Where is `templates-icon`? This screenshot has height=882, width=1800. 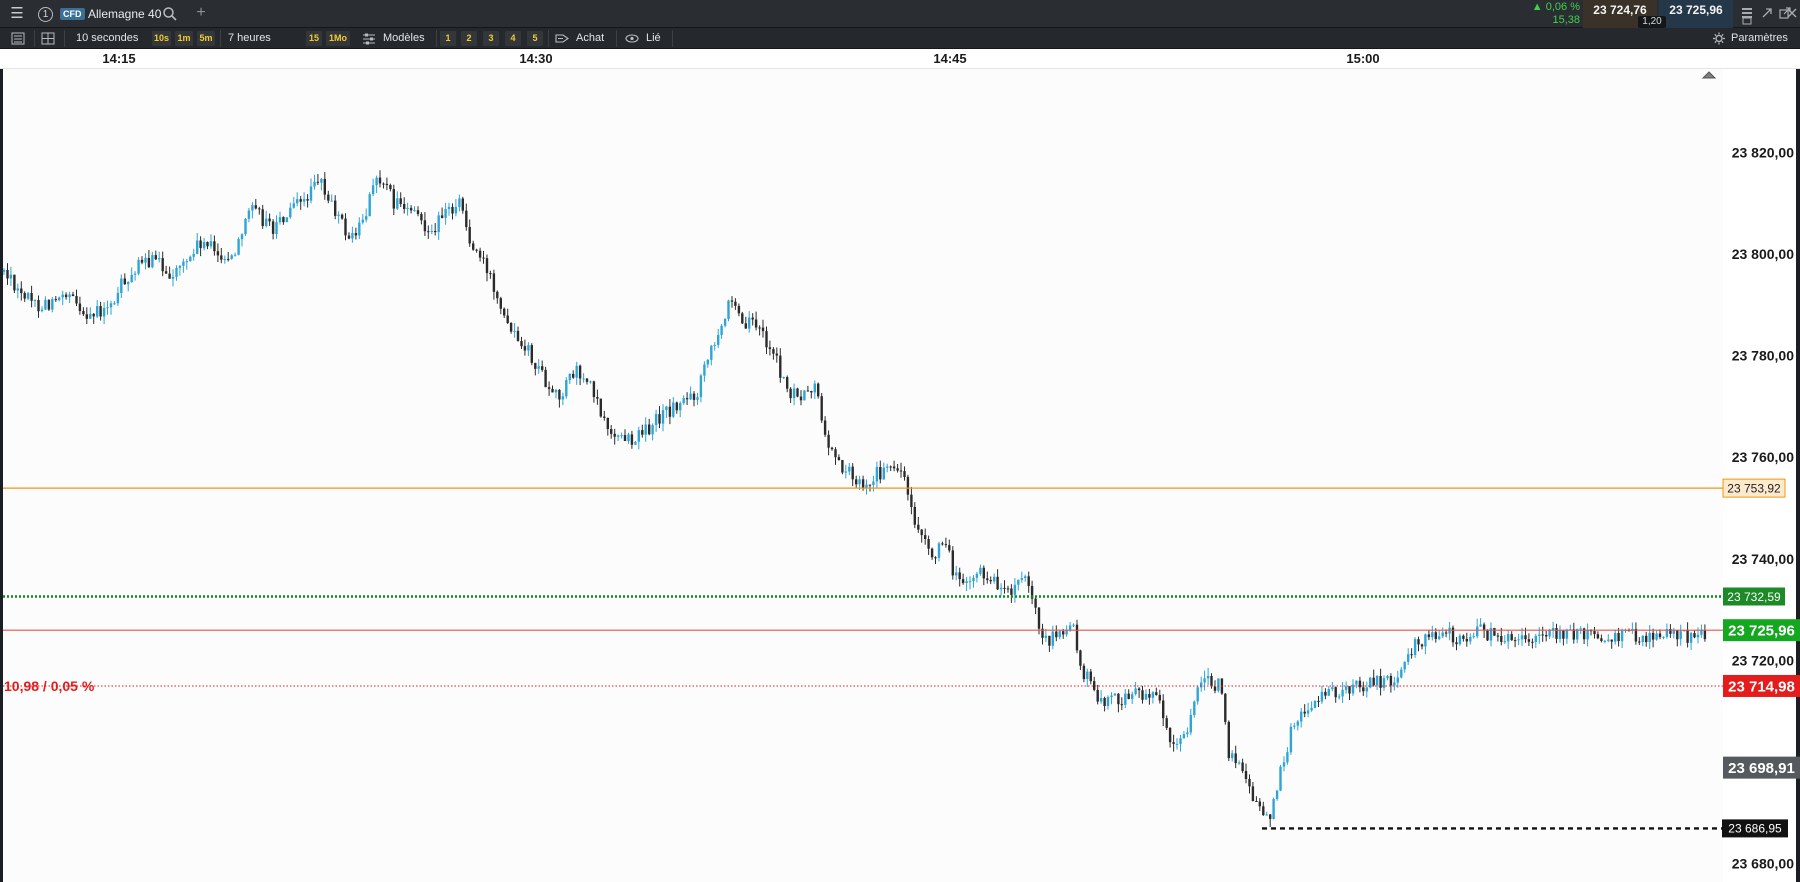
templates-icon is located at coordinates (369, 38).